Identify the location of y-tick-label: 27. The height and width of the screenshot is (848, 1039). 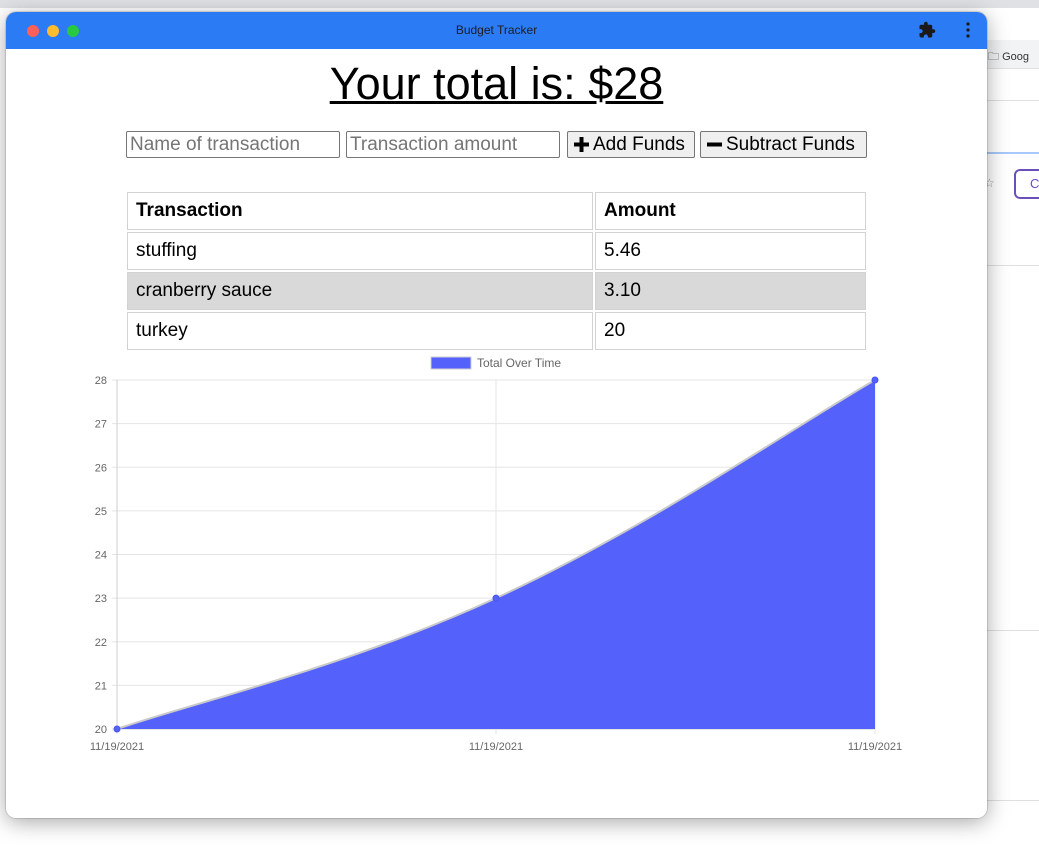
(101, 425).